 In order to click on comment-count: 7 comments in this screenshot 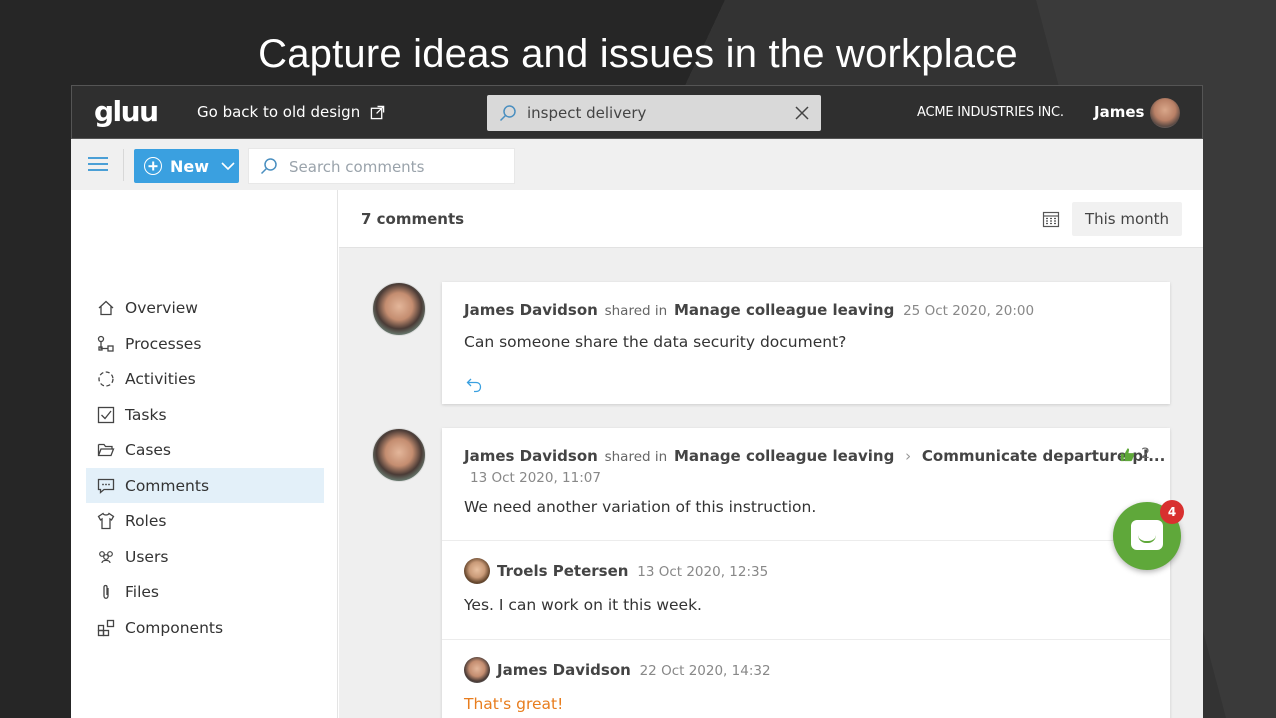, I will do `click(413, 219)`.